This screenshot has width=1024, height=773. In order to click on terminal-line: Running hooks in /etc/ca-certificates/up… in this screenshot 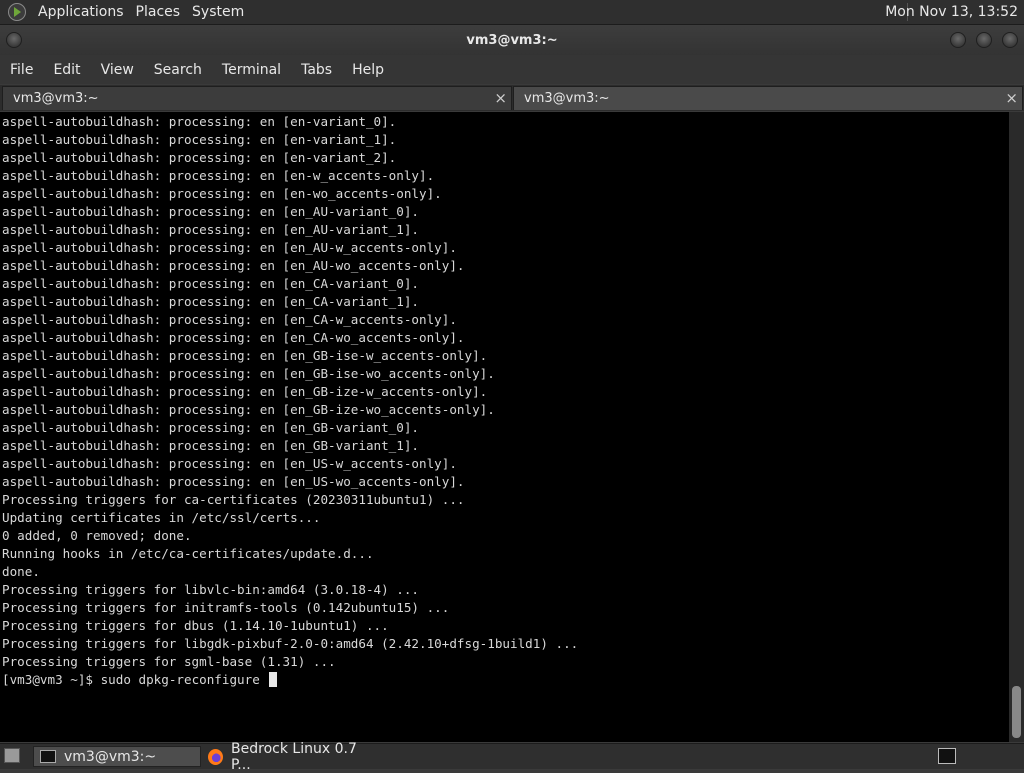, I will do `click(188, 553)`.